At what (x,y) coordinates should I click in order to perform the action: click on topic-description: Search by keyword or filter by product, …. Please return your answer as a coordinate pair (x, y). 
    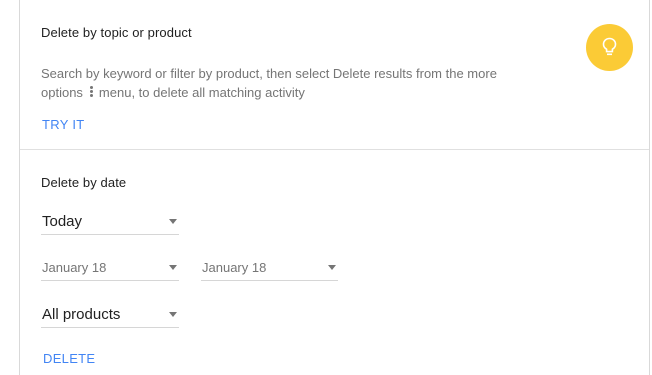
    Looking at the image, I should click on (301, 83).